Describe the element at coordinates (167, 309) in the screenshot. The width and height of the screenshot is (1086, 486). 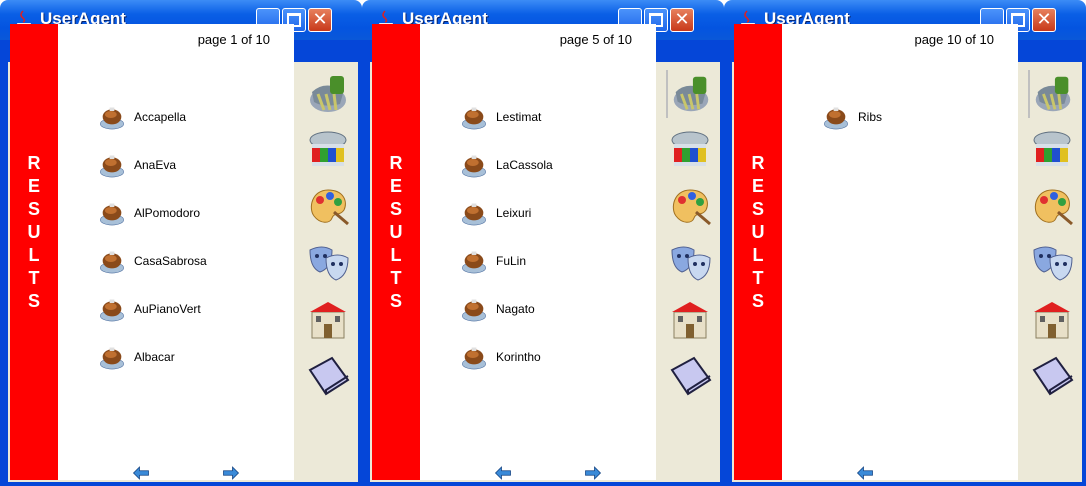
I see `restaurant-name: AuPianoVert` at that location.